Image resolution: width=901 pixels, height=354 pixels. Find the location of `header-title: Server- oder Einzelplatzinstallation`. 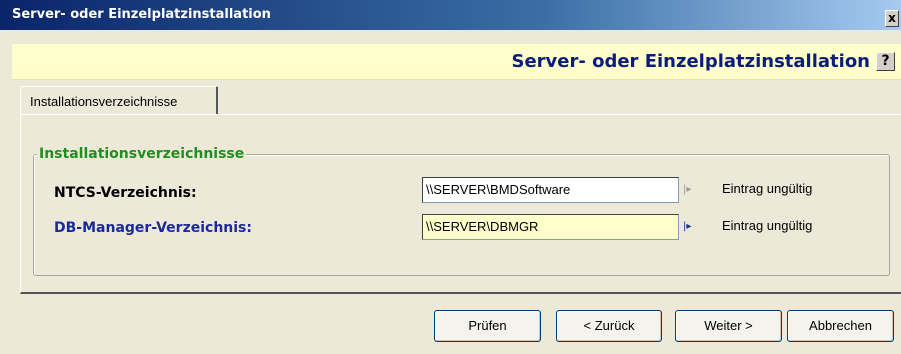

header-title: Server- oder Einzelplatzinstallation is located at coordinates (690, 61).